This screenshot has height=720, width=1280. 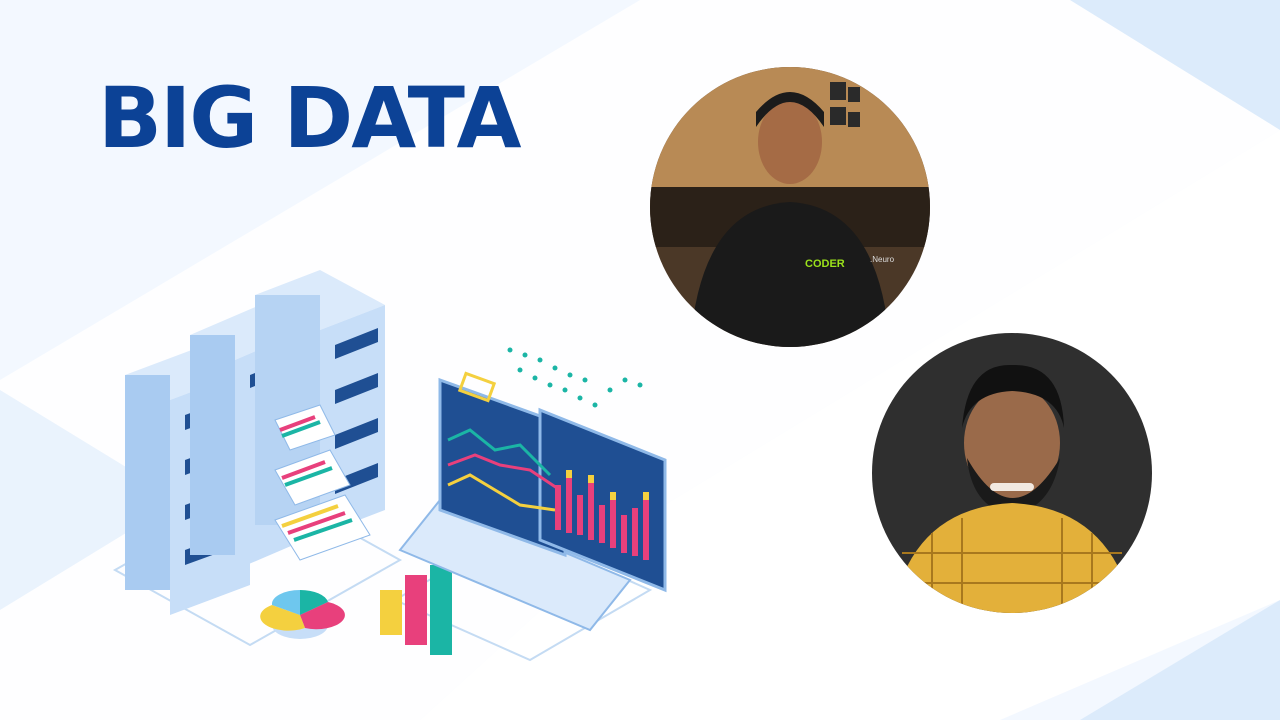 What do you see at coordinates (882, 259) in the screenshot?
I see `sleeve-print: .Neuro` at bounding box center [882, 259].